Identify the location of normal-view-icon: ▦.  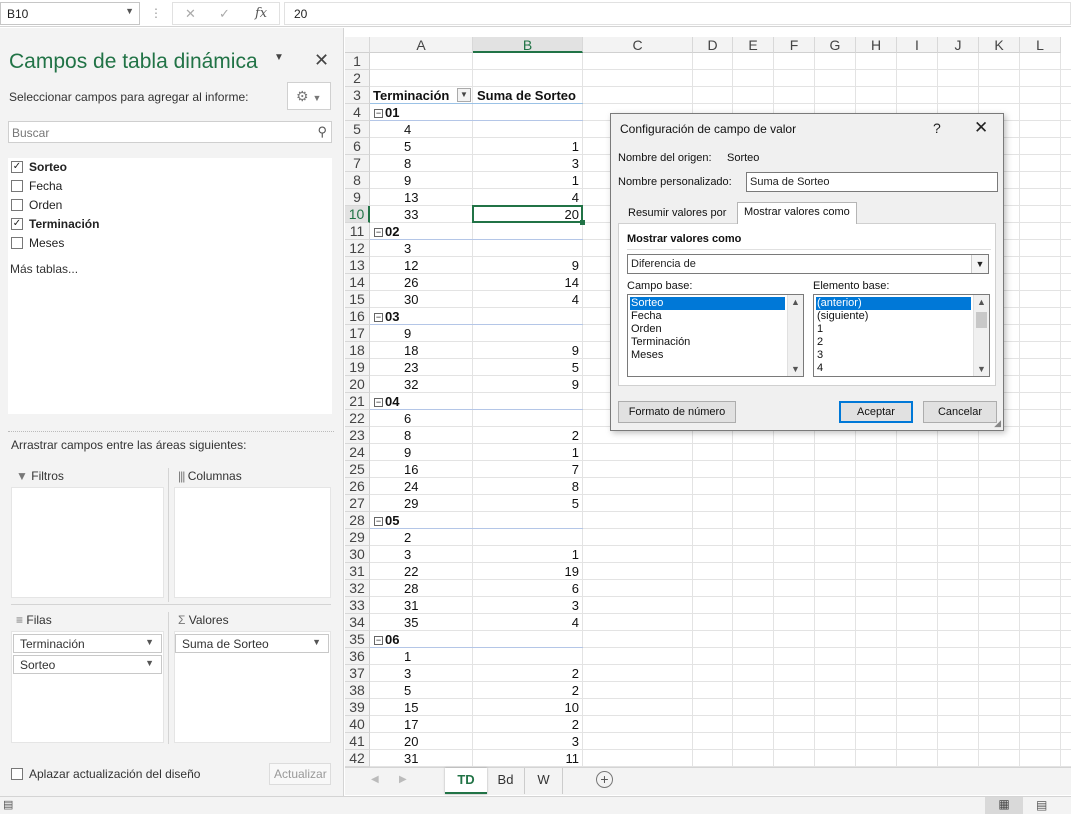
(1004, 805).